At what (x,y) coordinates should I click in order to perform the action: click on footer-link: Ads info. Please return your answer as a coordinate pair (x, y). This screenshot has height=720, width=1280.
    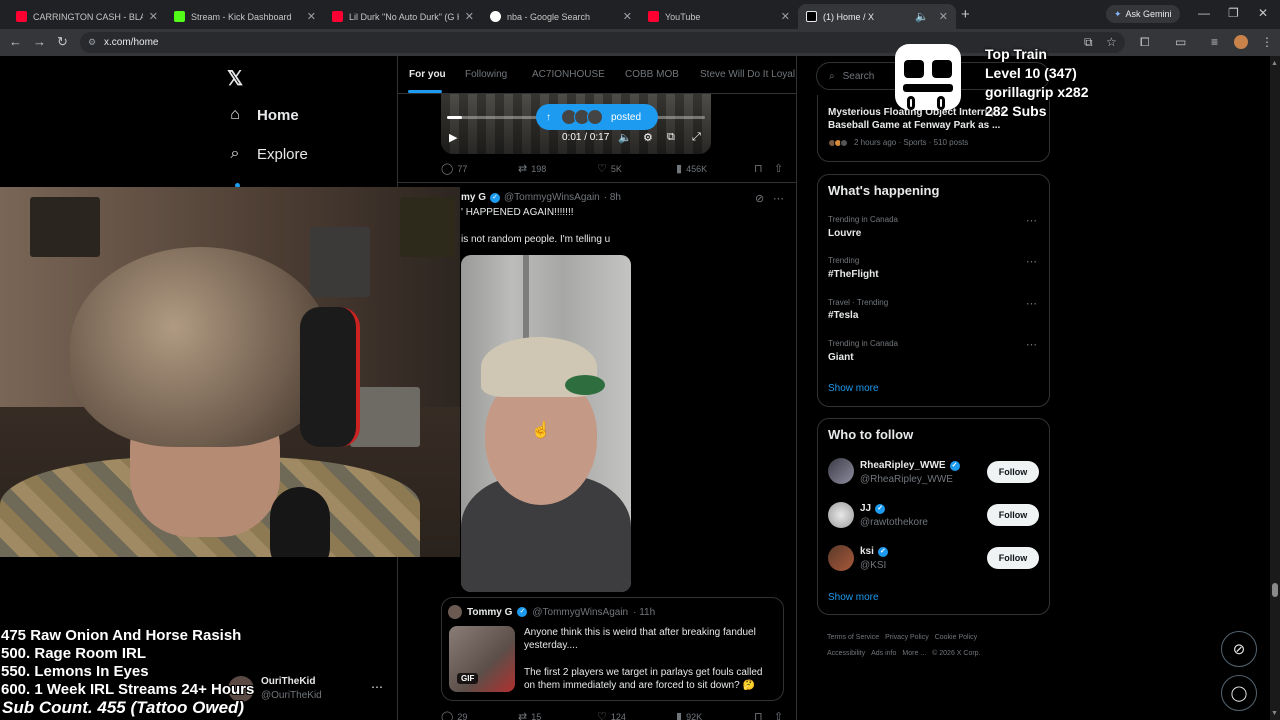
    Looking at the image, I should click on (883, 653).